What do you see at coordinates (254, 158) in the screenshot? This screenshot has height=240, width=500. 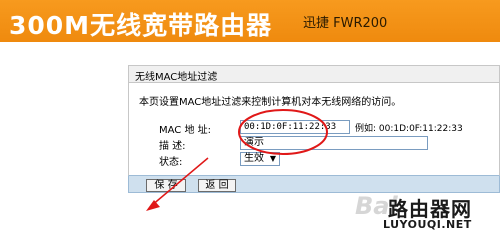 I see `status-selected-value: 生效` at bounding box center [254, 158].